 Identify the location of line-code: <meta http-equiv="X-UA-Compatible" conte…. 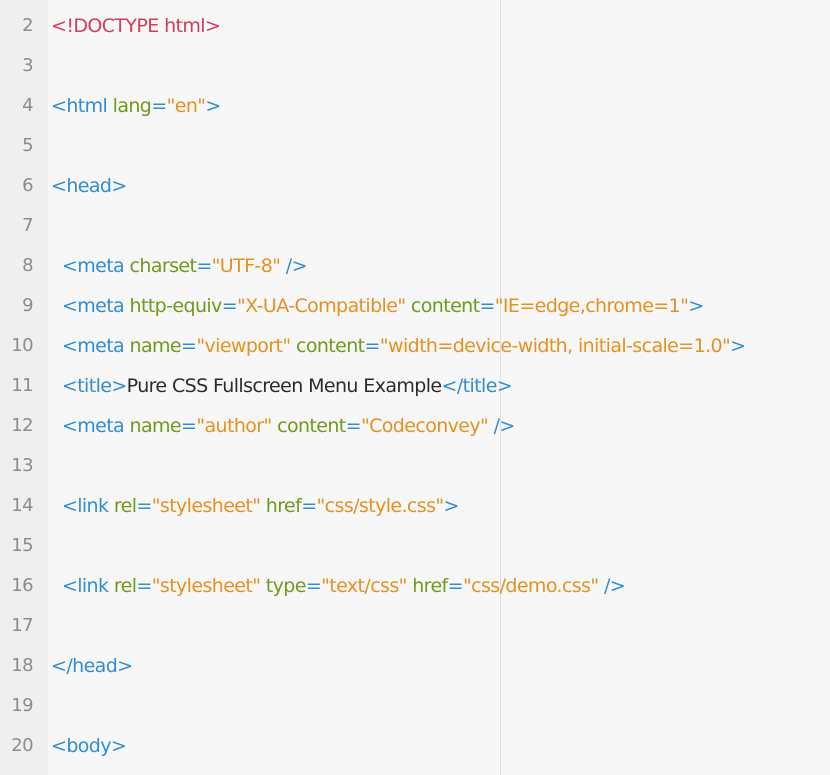
(377, 306).